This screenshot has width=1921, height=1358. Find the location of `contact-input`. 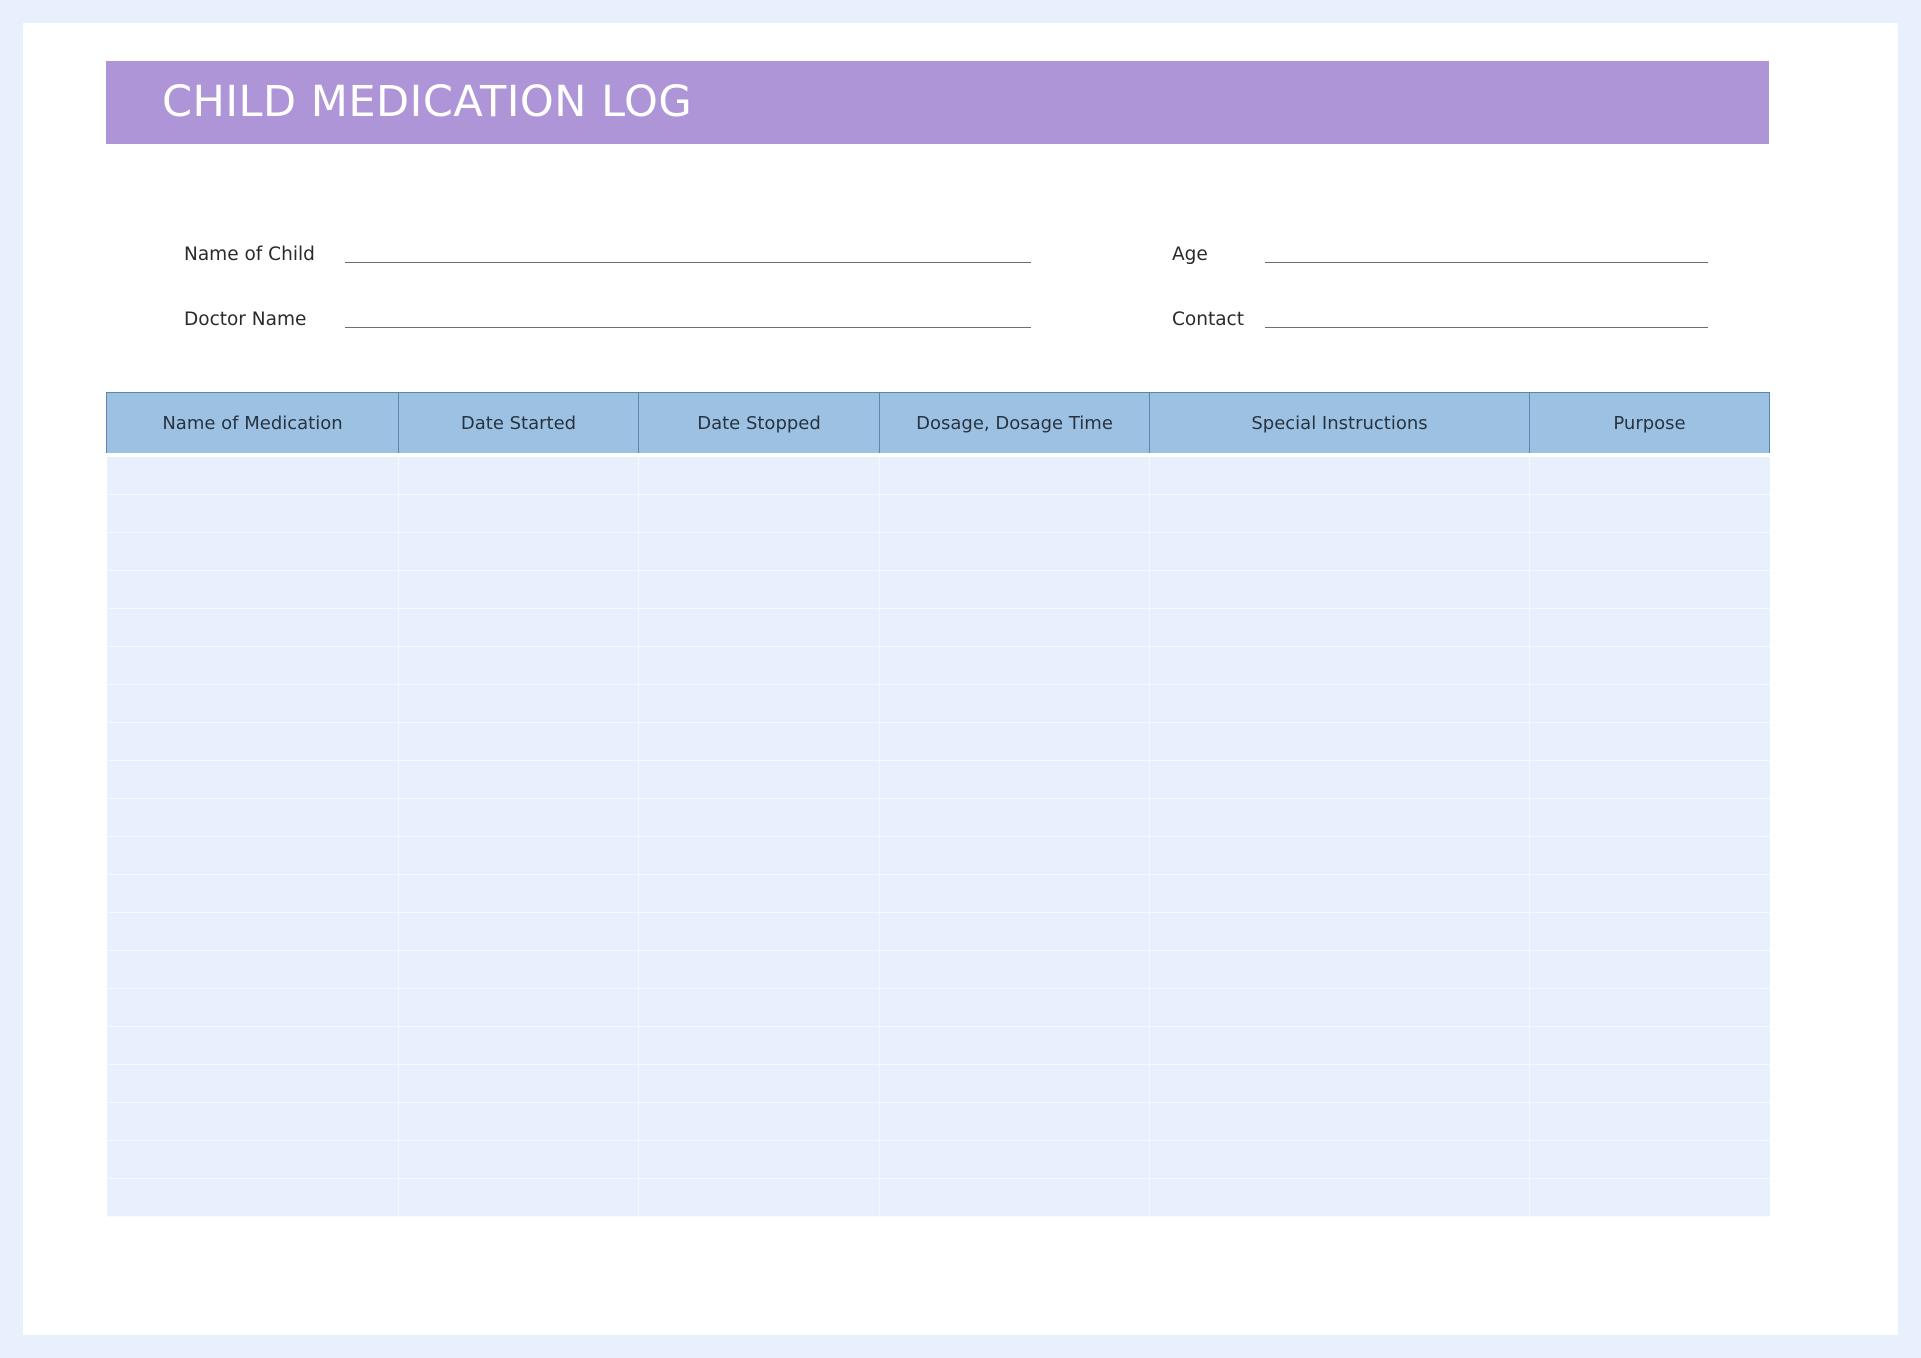

contact-input is located at coordinates (1486, 315).